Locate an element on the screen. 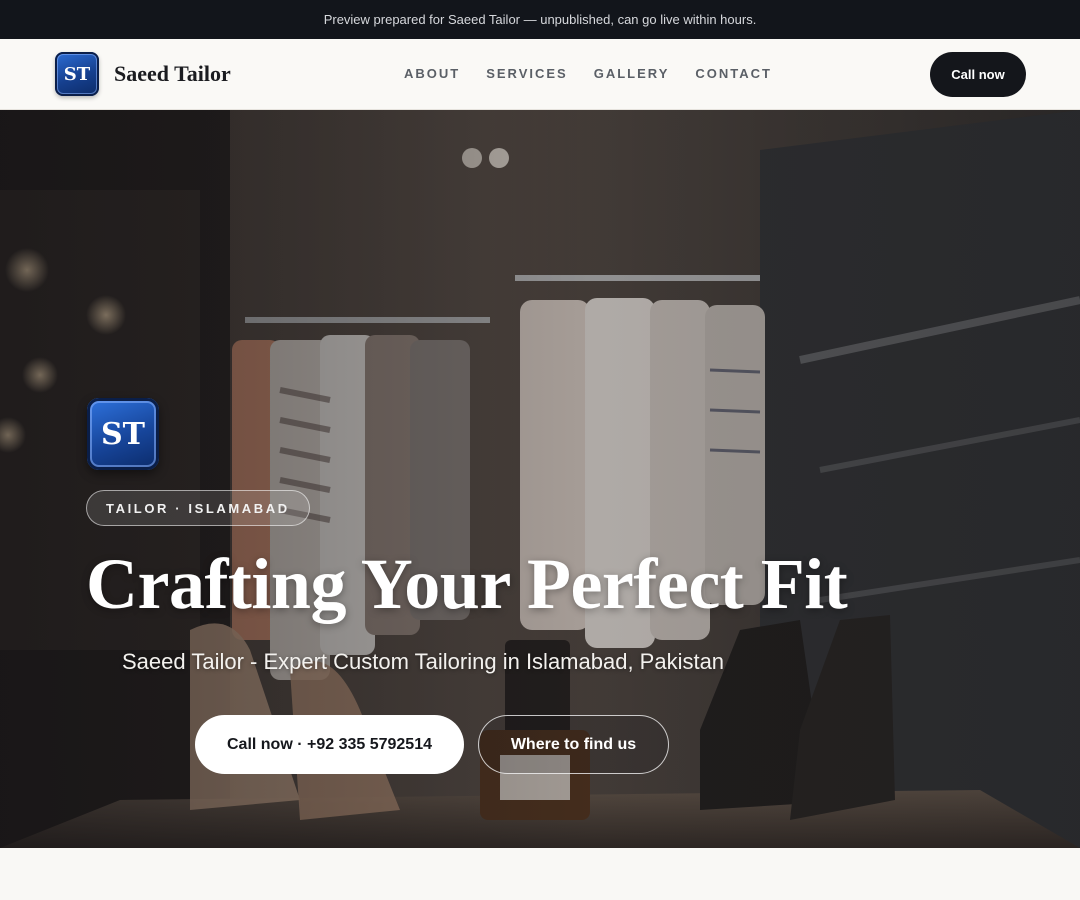 The image size is (1080, 900). nav-link-services: SERVICES is located at coordinates (527, 73).